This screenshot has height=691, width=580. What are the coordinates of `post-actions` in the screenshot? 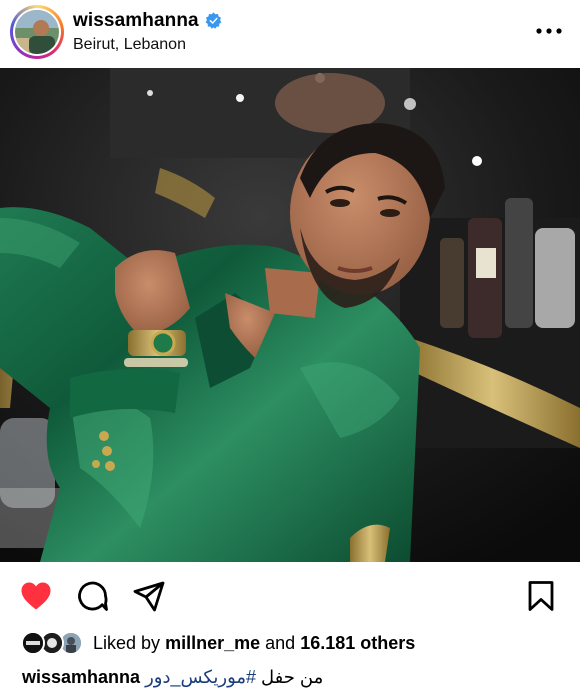 It's located at (290, 595).